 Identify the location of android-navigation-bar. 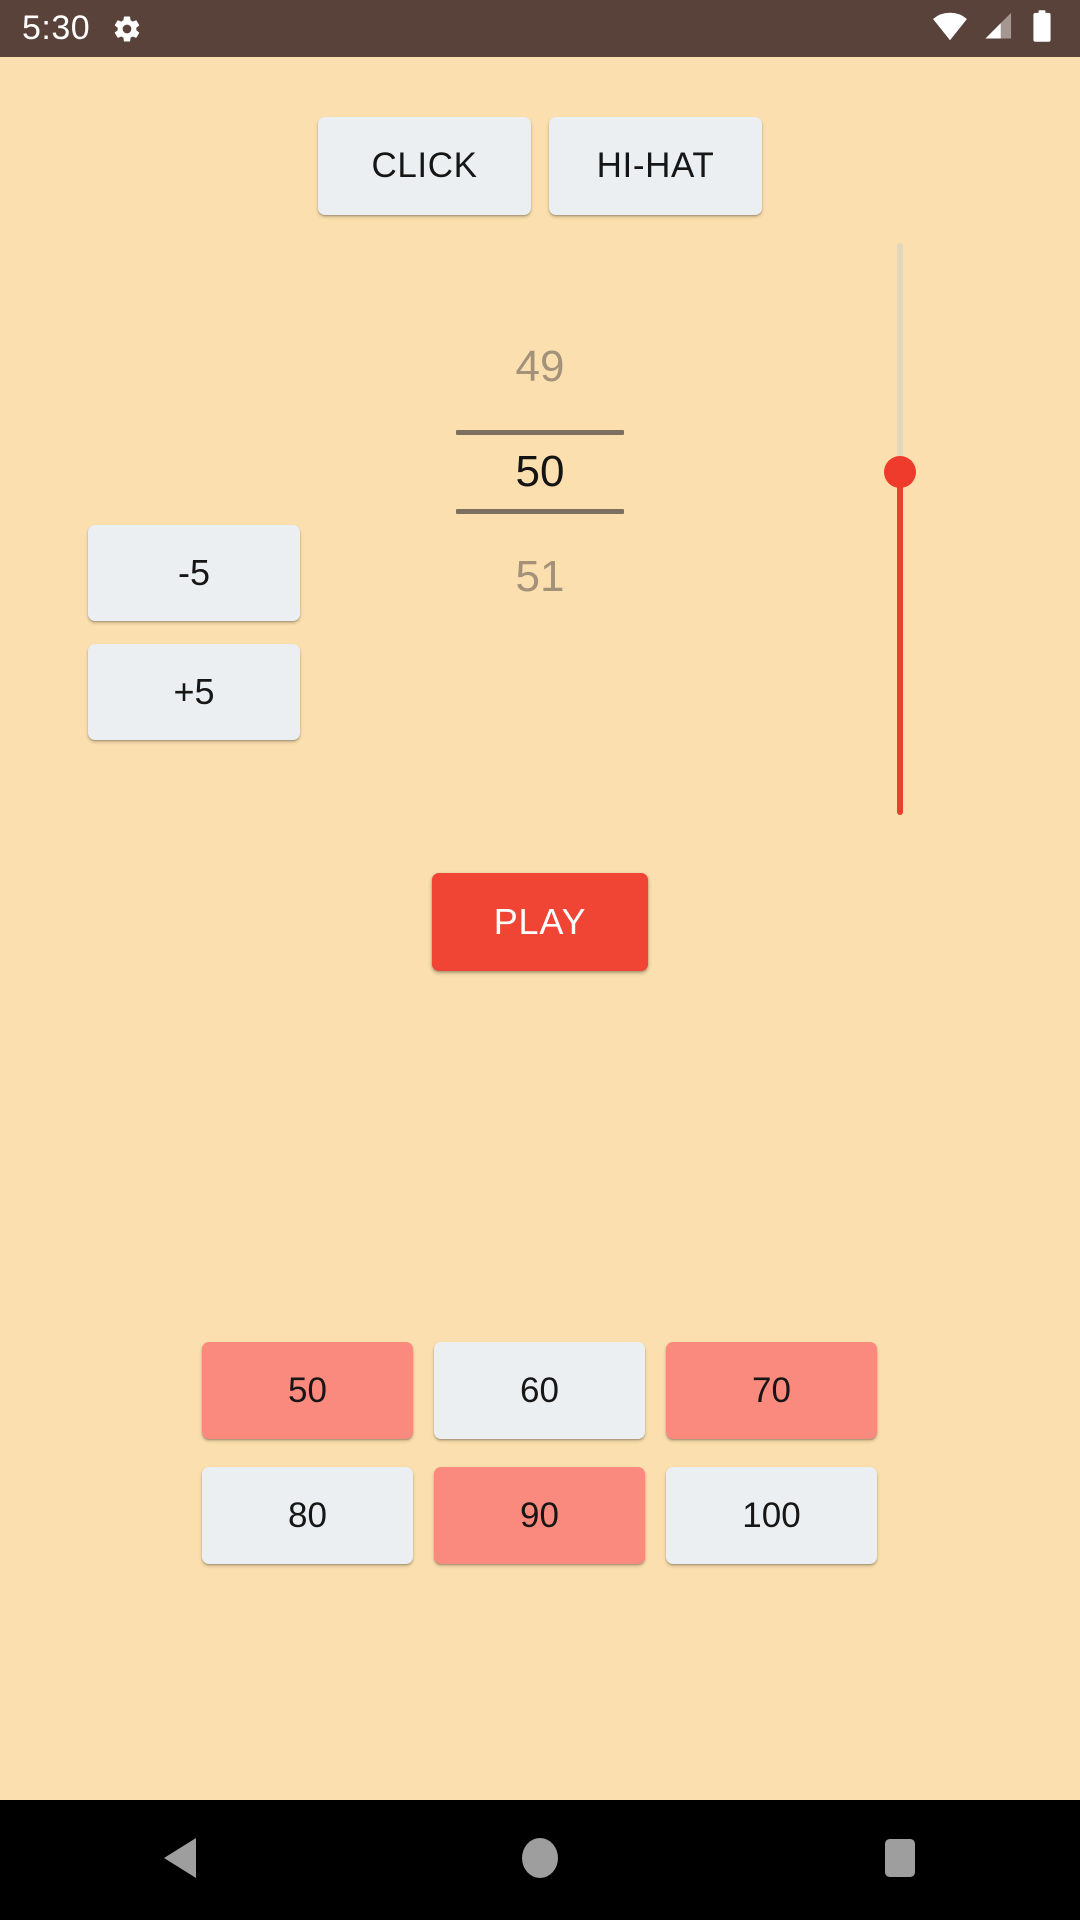
(540, 1860).